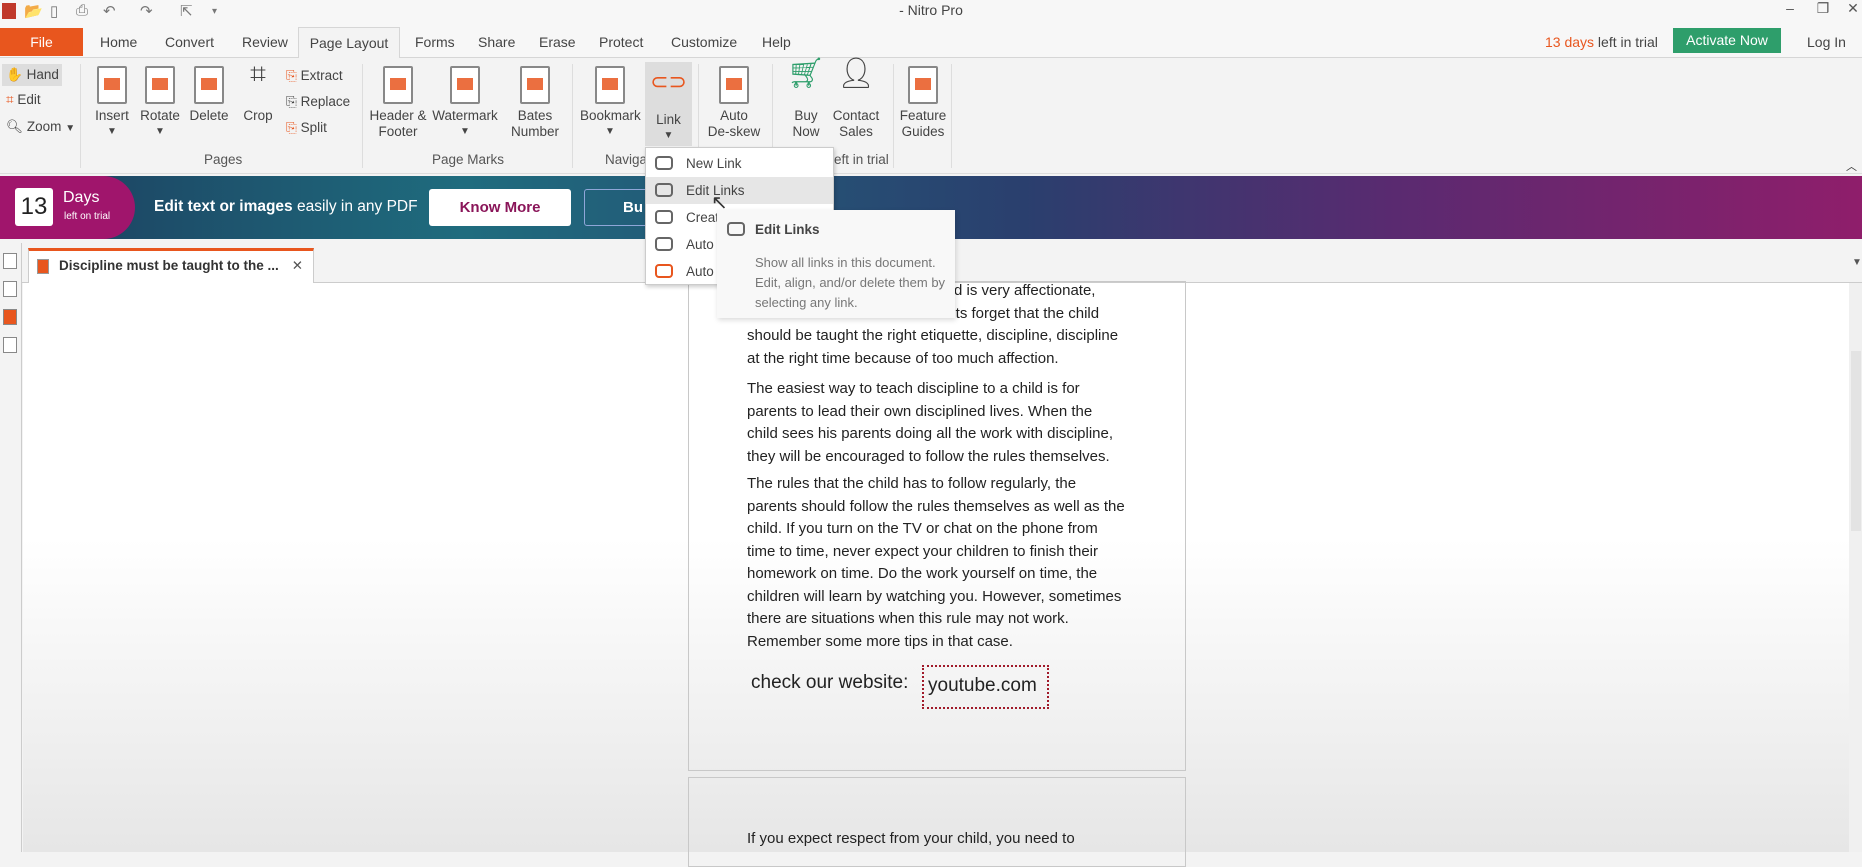 This screenshot has width=1862, height=867. I want to click on edit-tool: ⌗ Edit, so click(23, 100).